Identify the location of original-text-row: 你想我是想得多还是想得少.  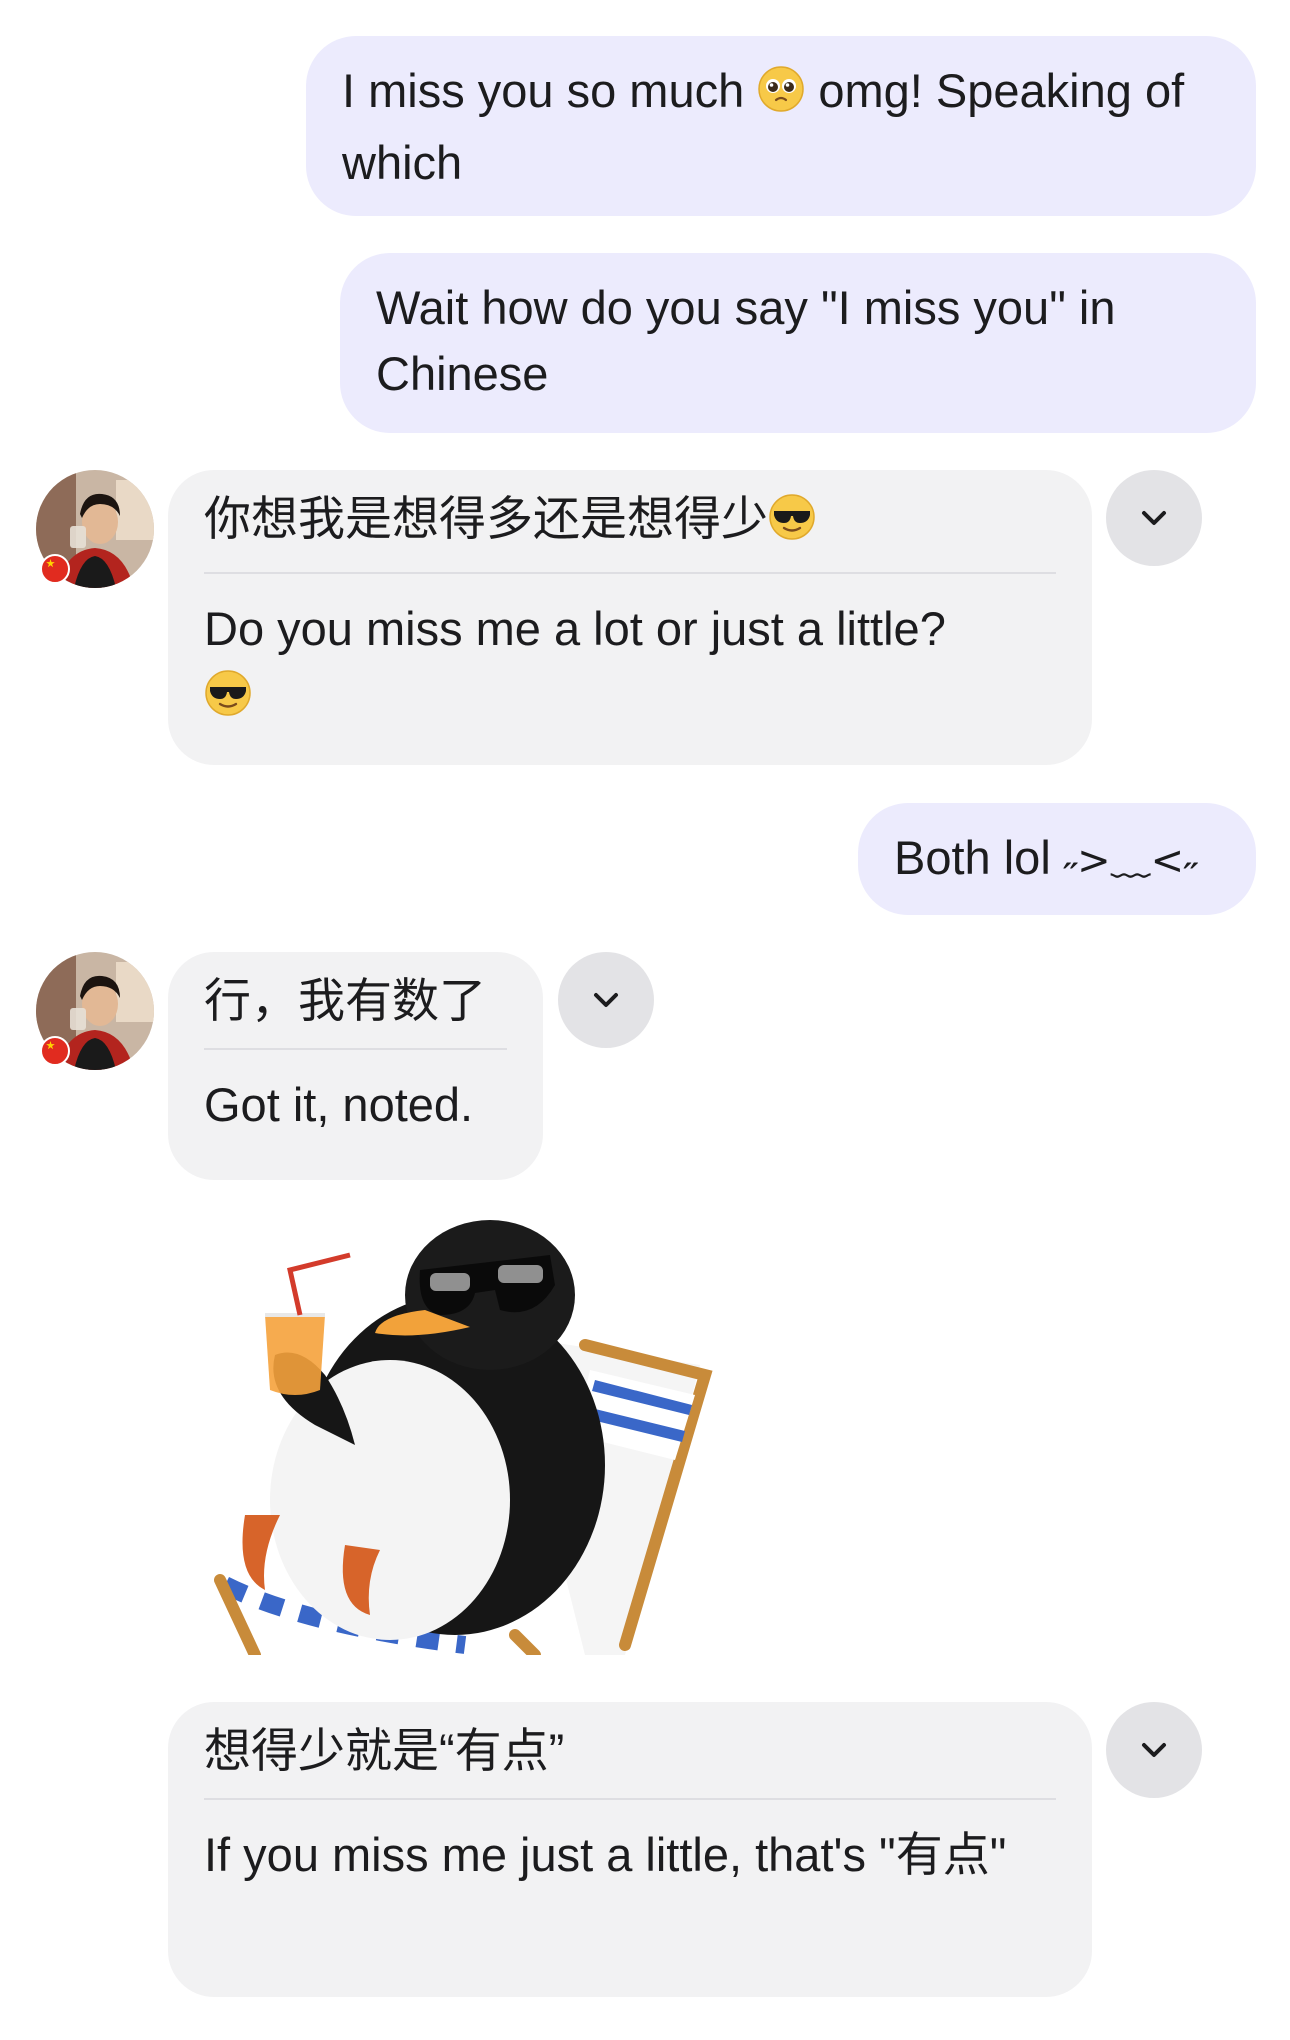
(630, 530).